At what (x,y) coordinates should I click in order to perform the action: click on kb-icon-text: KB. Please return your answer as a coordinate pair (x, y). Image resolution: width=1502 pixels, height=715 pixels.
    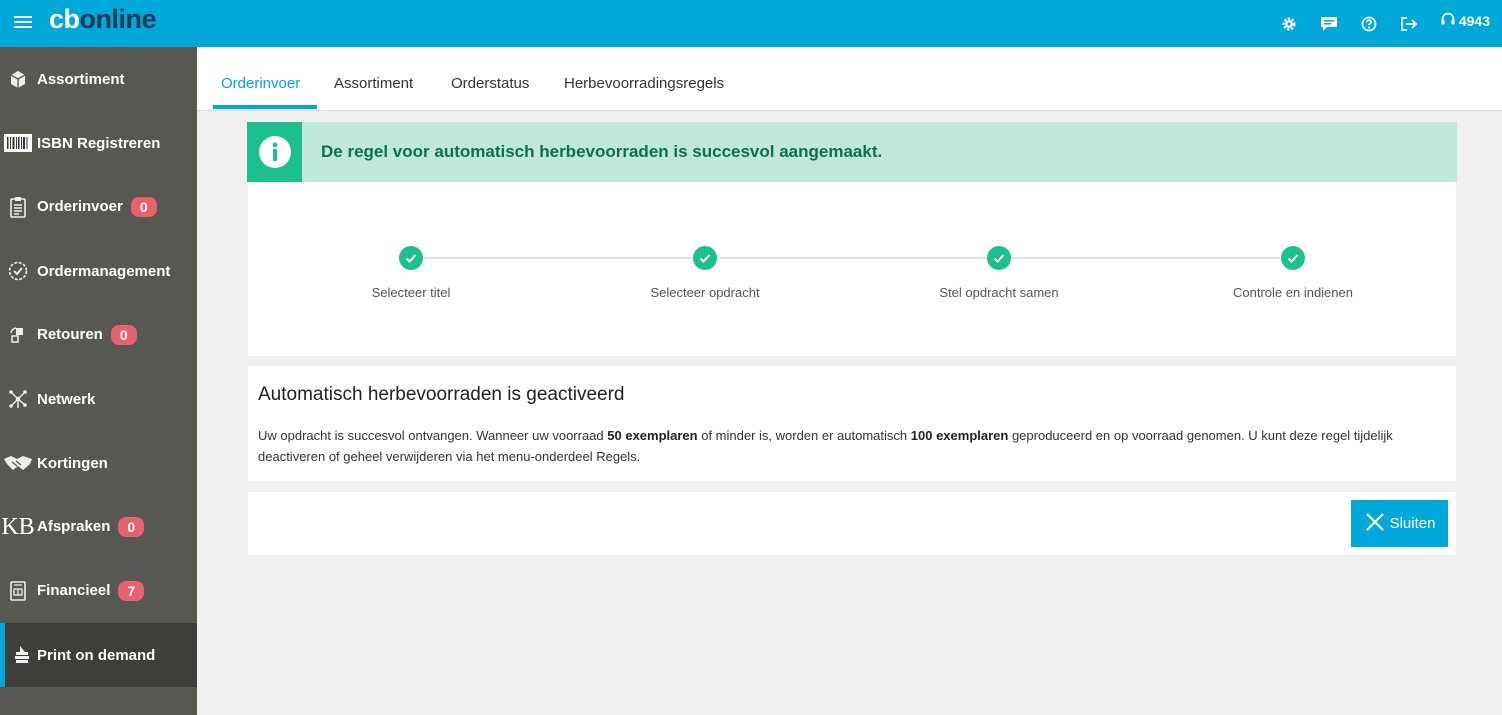
    Looking at the image, I should click on (18, 526).